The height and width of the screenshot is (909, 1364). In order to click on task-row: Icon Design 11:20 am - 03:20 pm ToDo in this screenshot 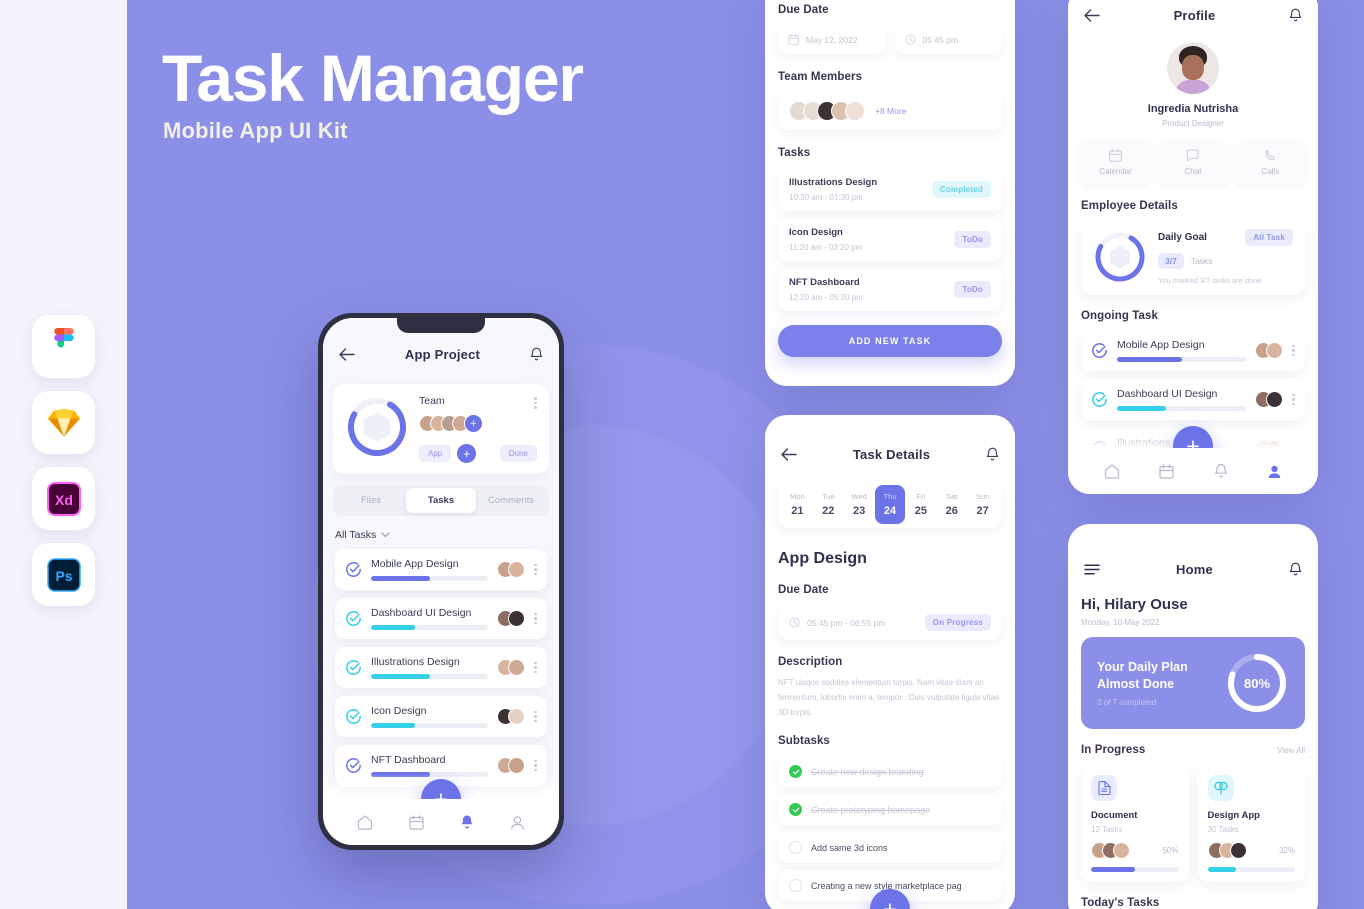, I will do `click(890, 239)`.